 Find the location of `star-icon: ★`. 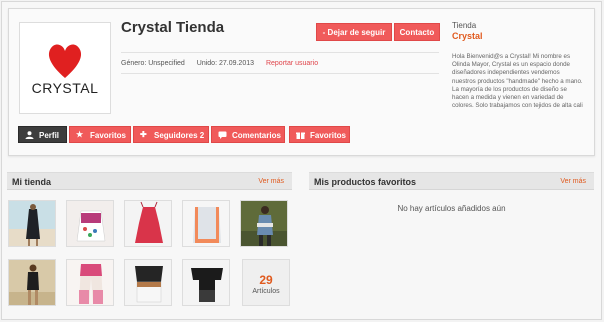

star-icon: ★ is located at coordinates (80, 134).